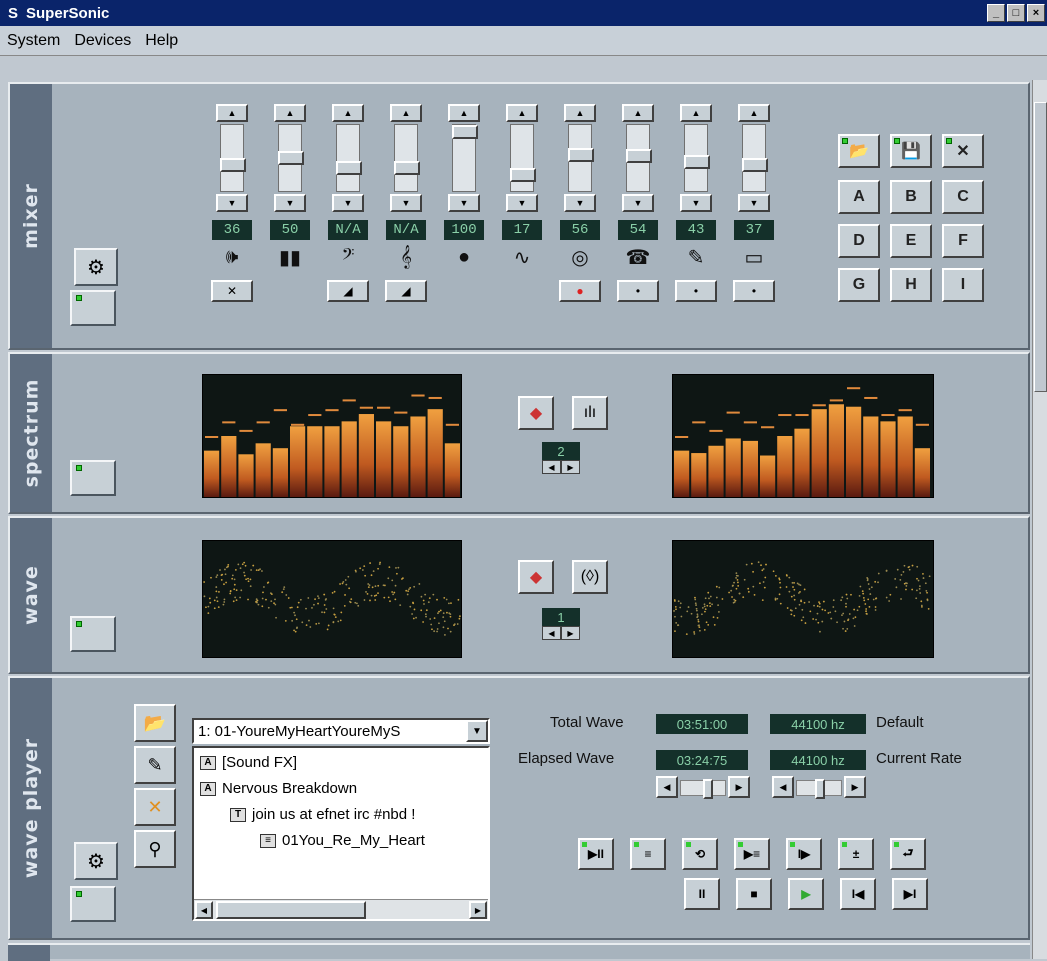 The height and width of the screenshot is (961, 1047). I want to click on menu-help: Help, so click(161, 41).